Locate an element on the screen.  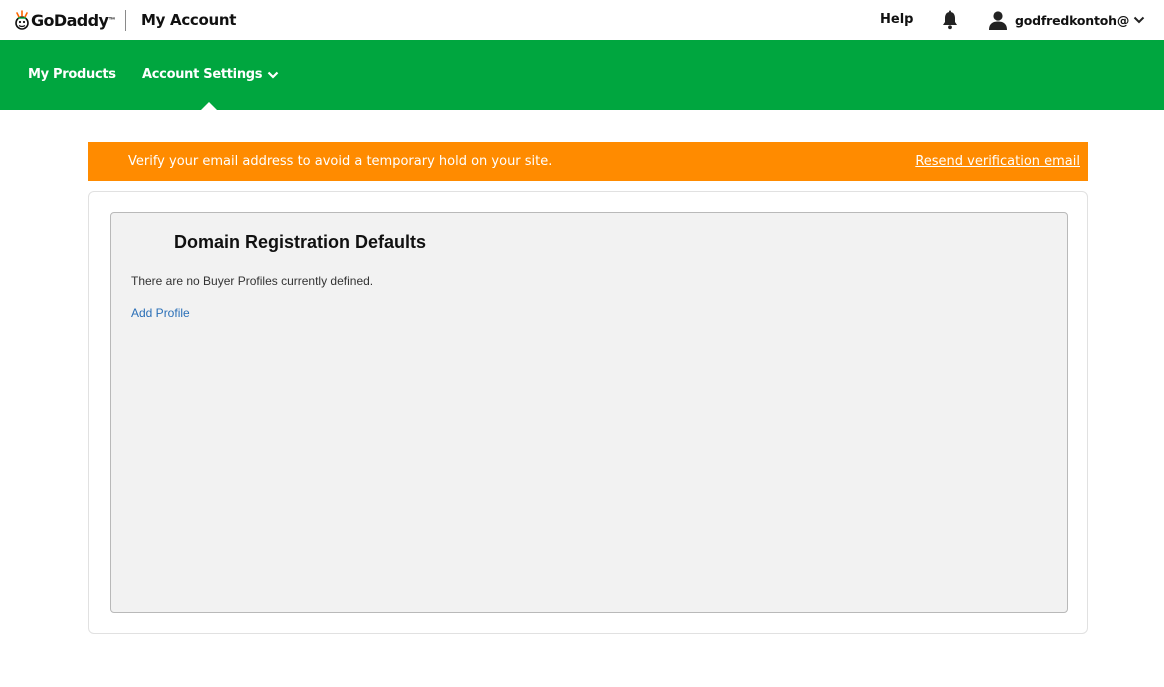
nav-my-products: My Products is located at coordinates (72, 74).